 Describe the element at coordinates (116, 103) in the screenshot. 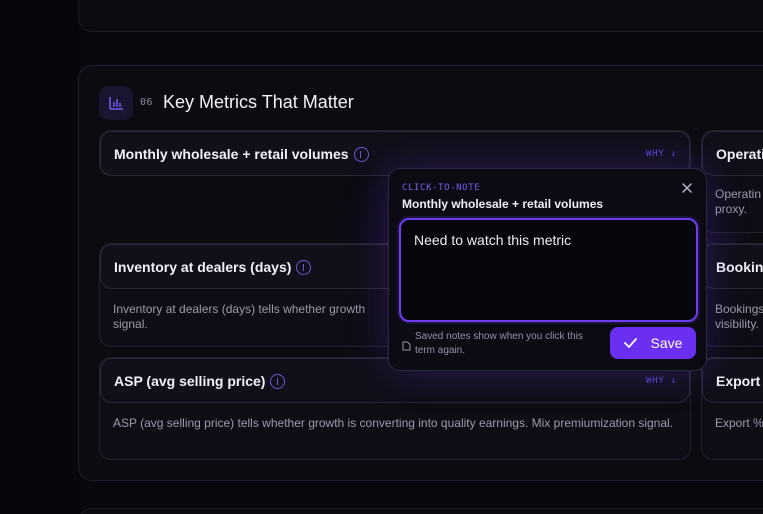

I see `bar-chart-icon` at that location.